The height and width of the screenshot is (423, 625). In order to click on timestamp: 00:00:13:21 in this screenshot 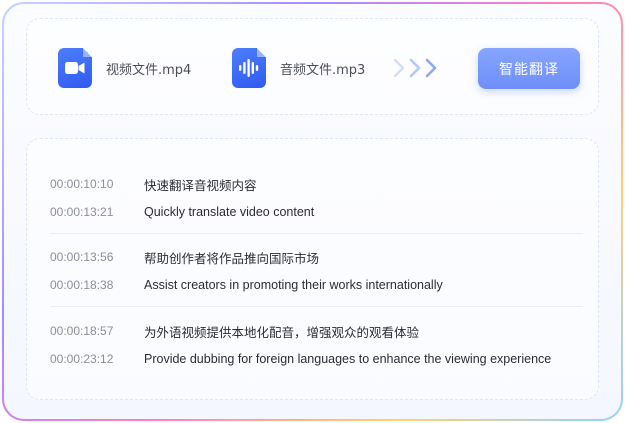, I will do `click(82, 212)`.